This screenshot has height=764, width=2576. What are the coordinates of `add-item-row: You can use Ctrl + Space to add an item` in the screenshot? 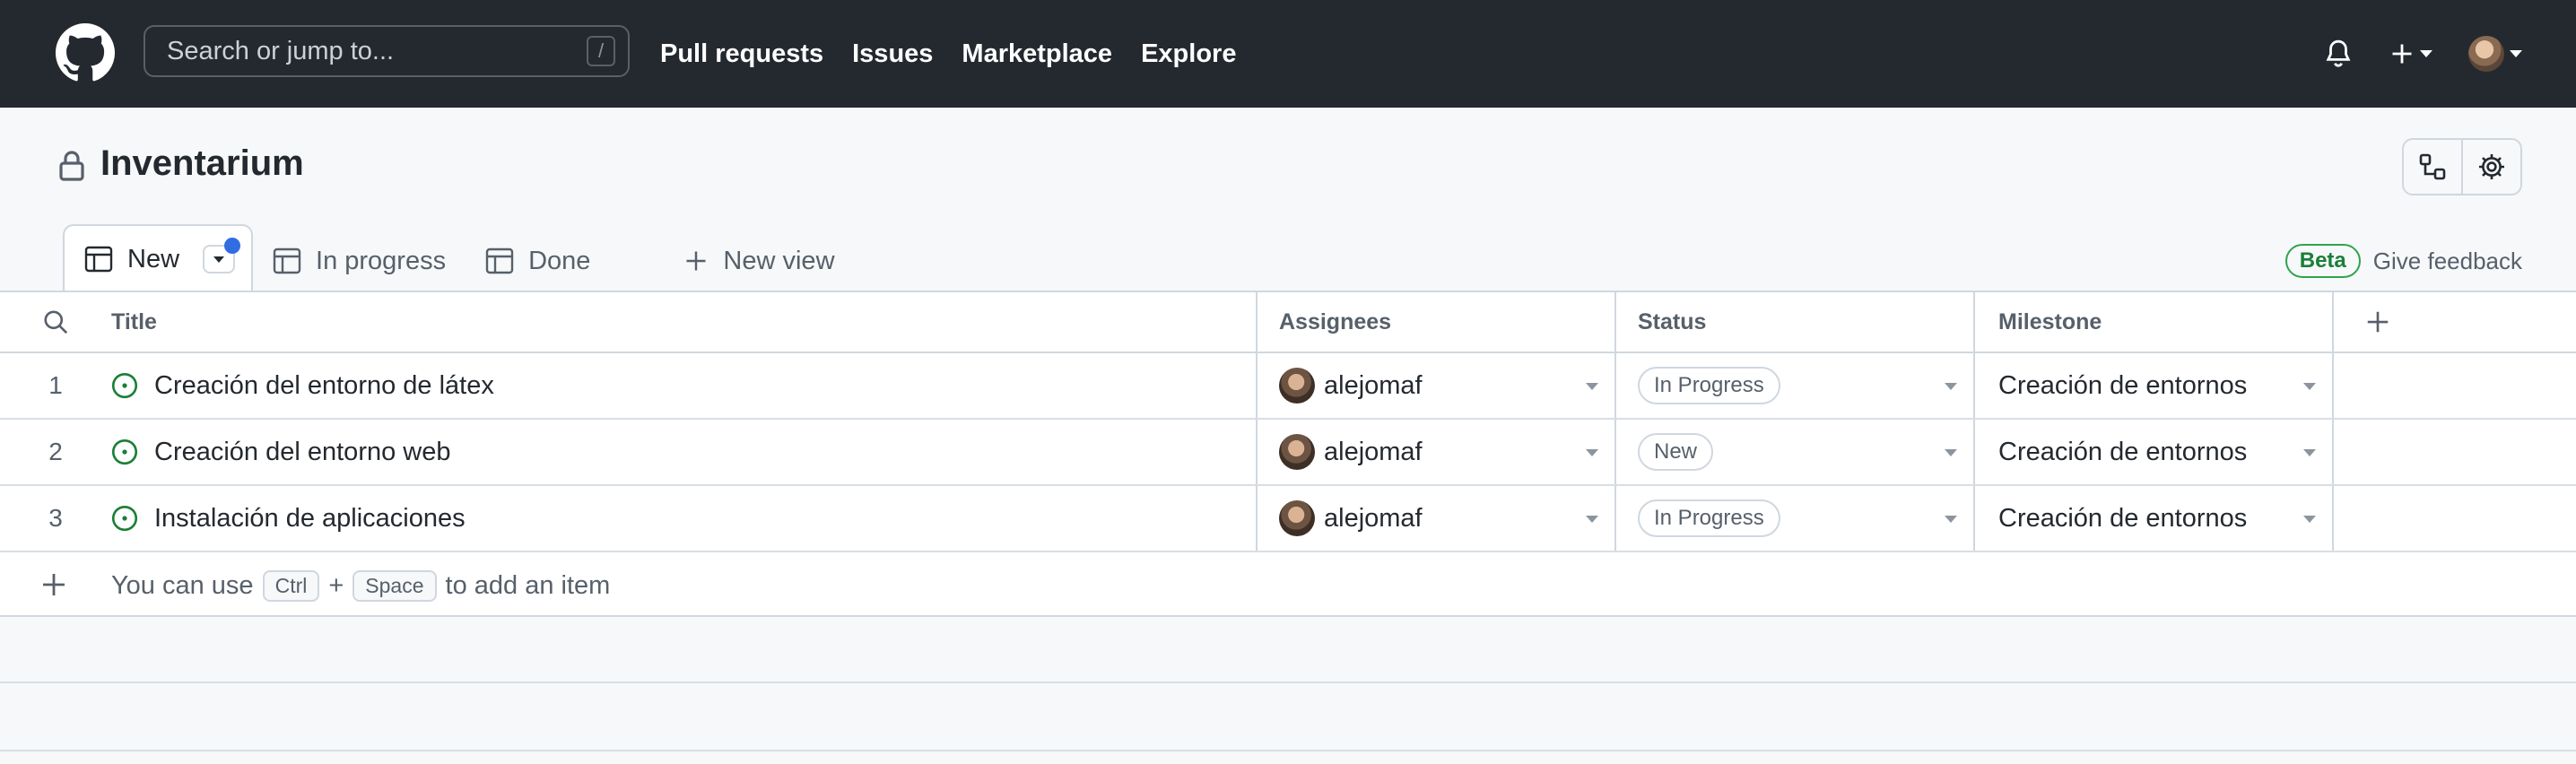 It's located at (1288, 585).